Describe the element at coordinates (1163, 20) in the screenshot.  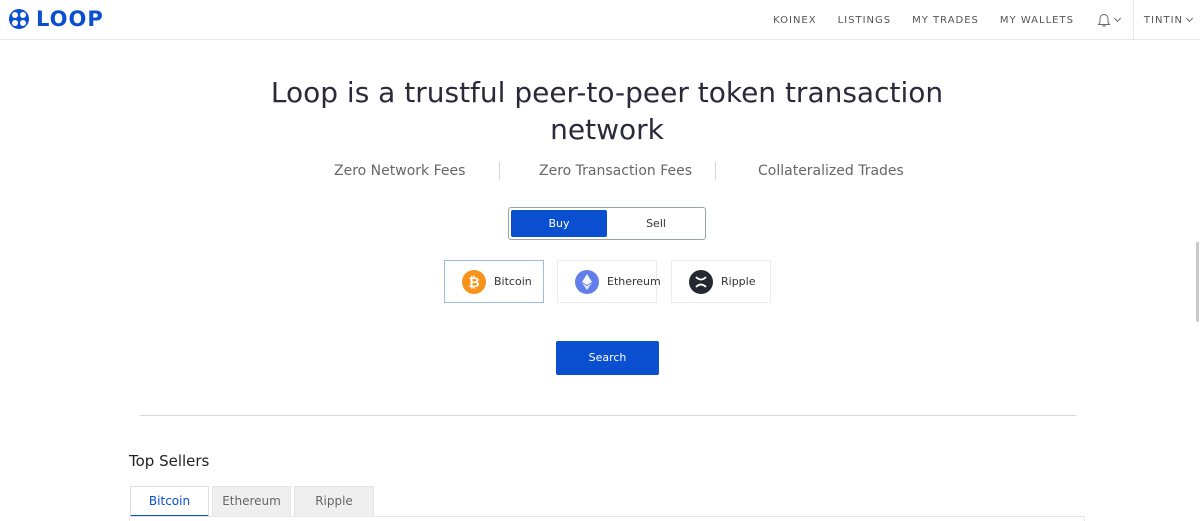
I see `username: TINTIN` at that location.